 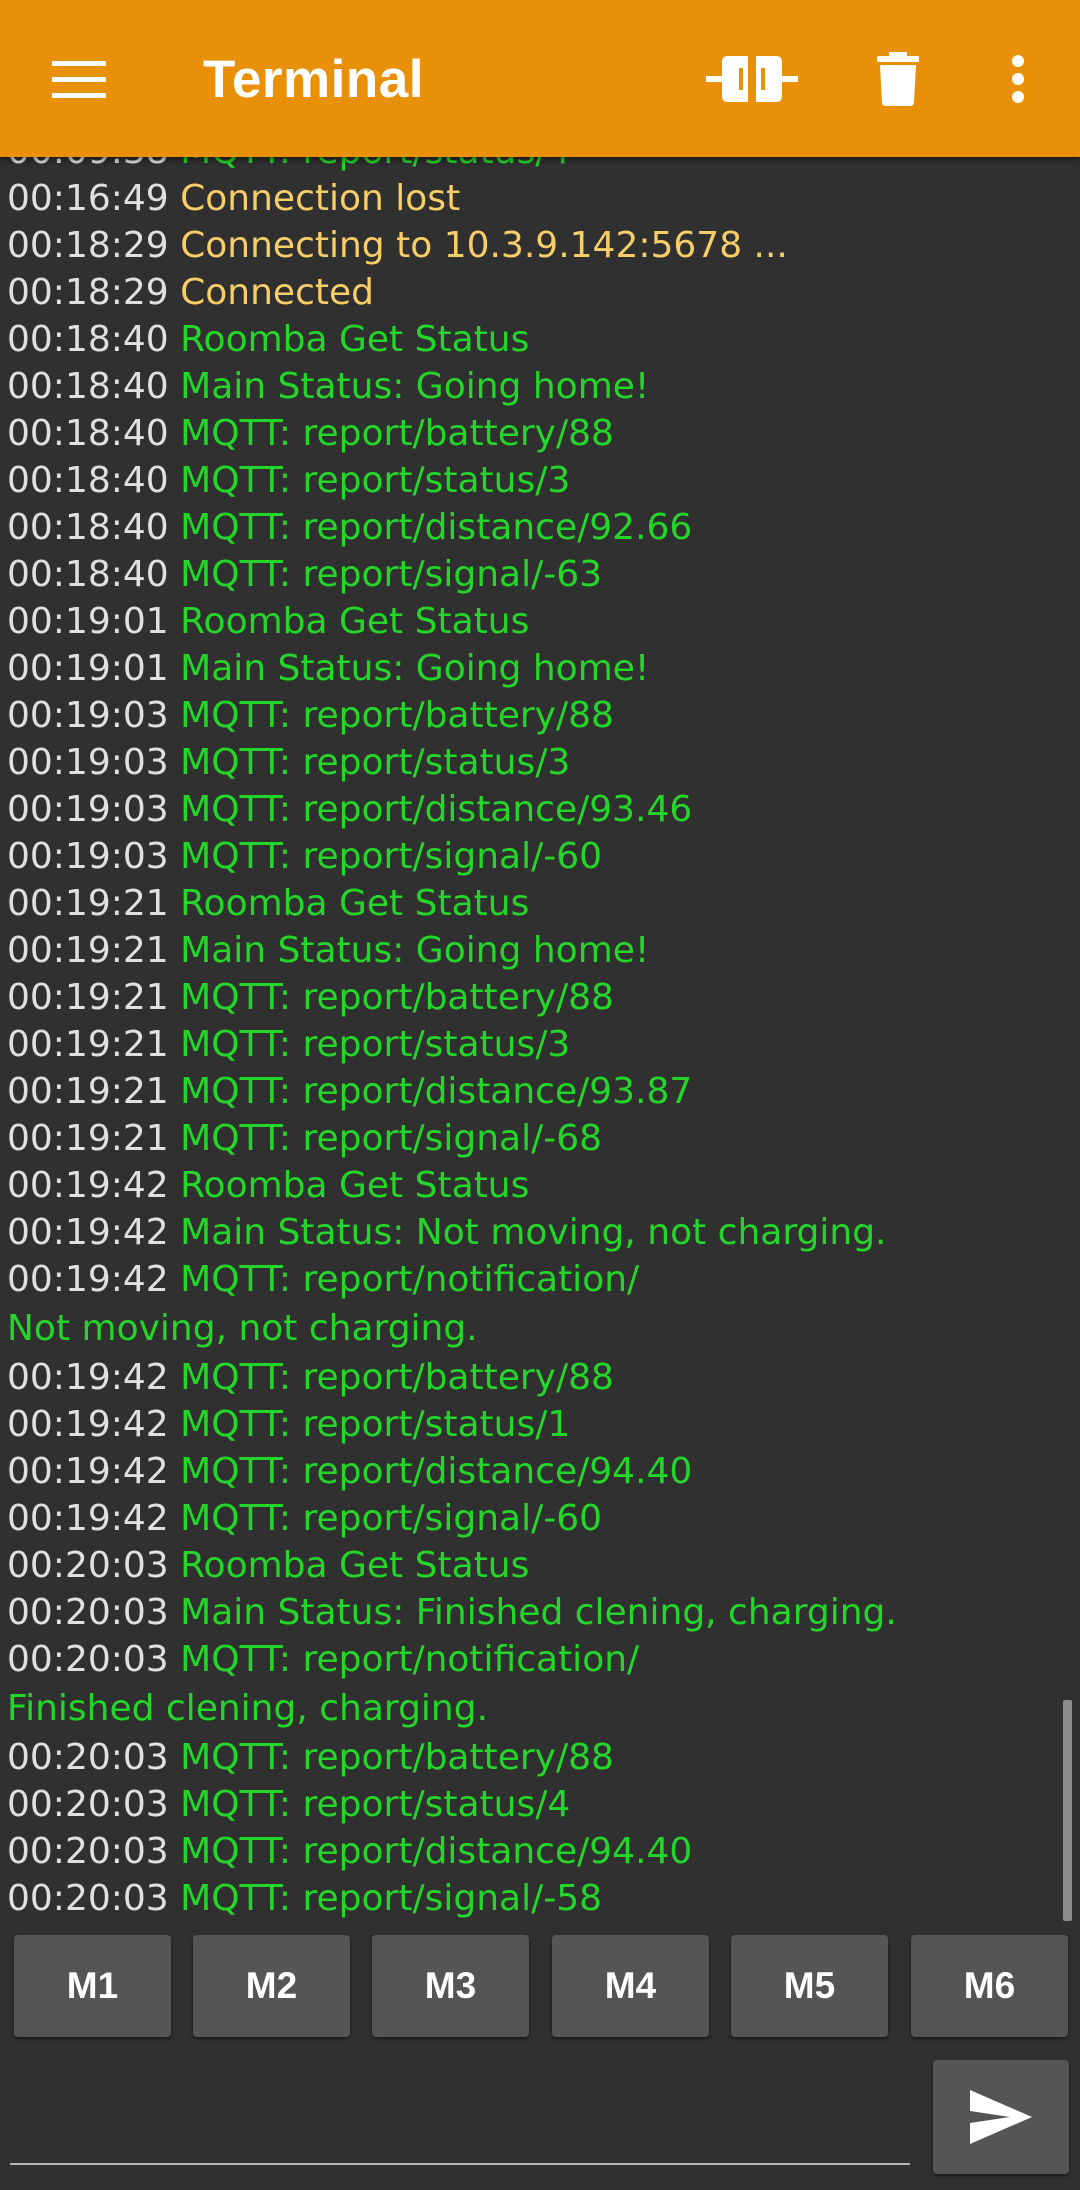 I want to click on log-line: 00:20:03 MQTT: report/distance/94.40, so click(x=532, y=1851).